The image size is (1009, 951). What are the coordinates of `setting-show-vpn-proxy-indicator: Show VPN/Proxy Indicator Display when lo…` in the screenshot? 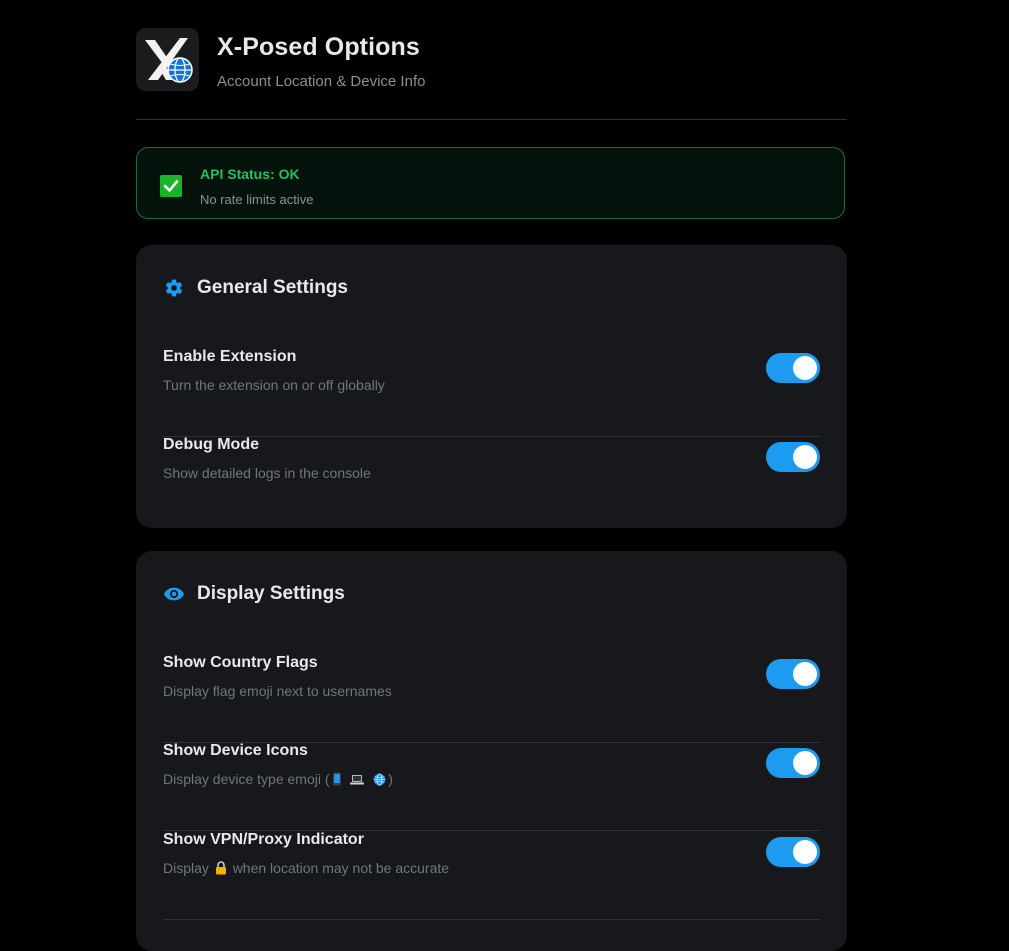 It's located at (491, 875).